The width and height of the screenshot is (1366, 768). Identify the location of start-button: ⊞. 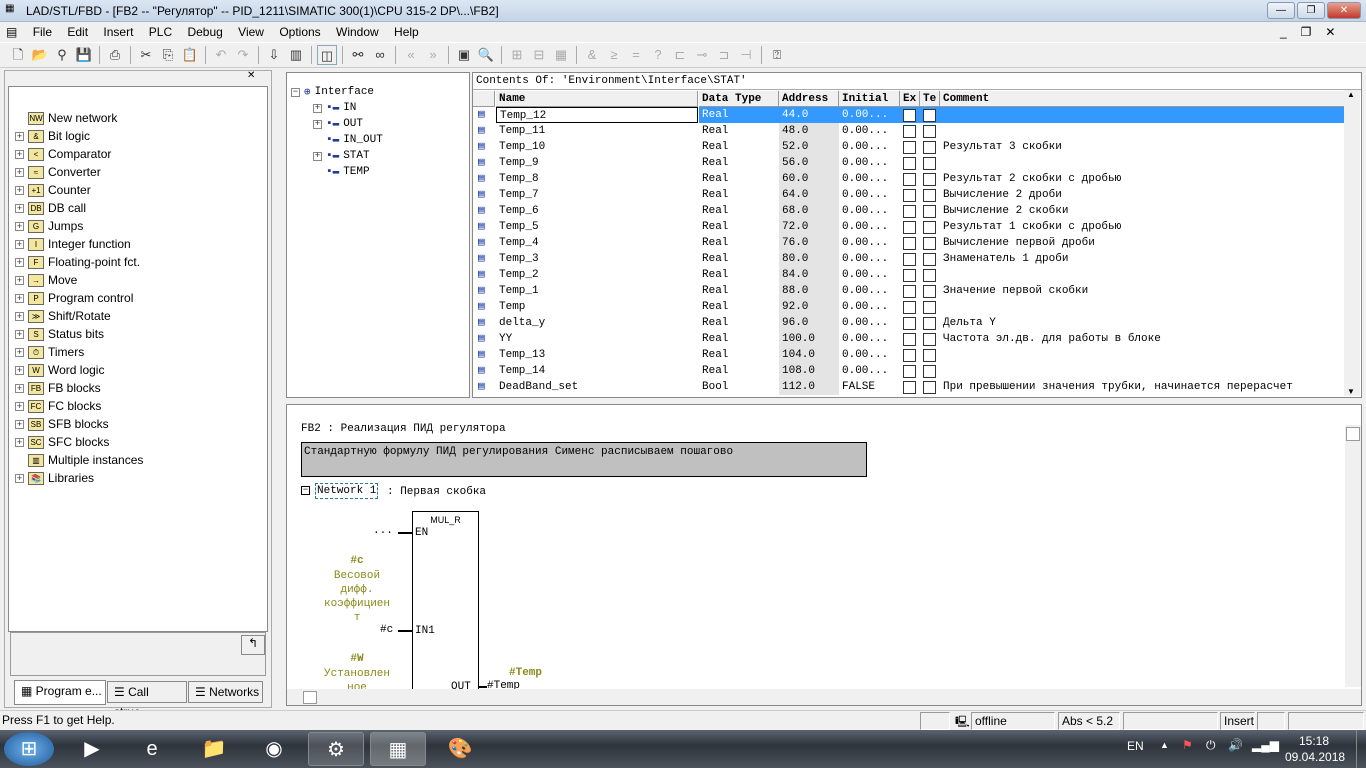
(29, 749).